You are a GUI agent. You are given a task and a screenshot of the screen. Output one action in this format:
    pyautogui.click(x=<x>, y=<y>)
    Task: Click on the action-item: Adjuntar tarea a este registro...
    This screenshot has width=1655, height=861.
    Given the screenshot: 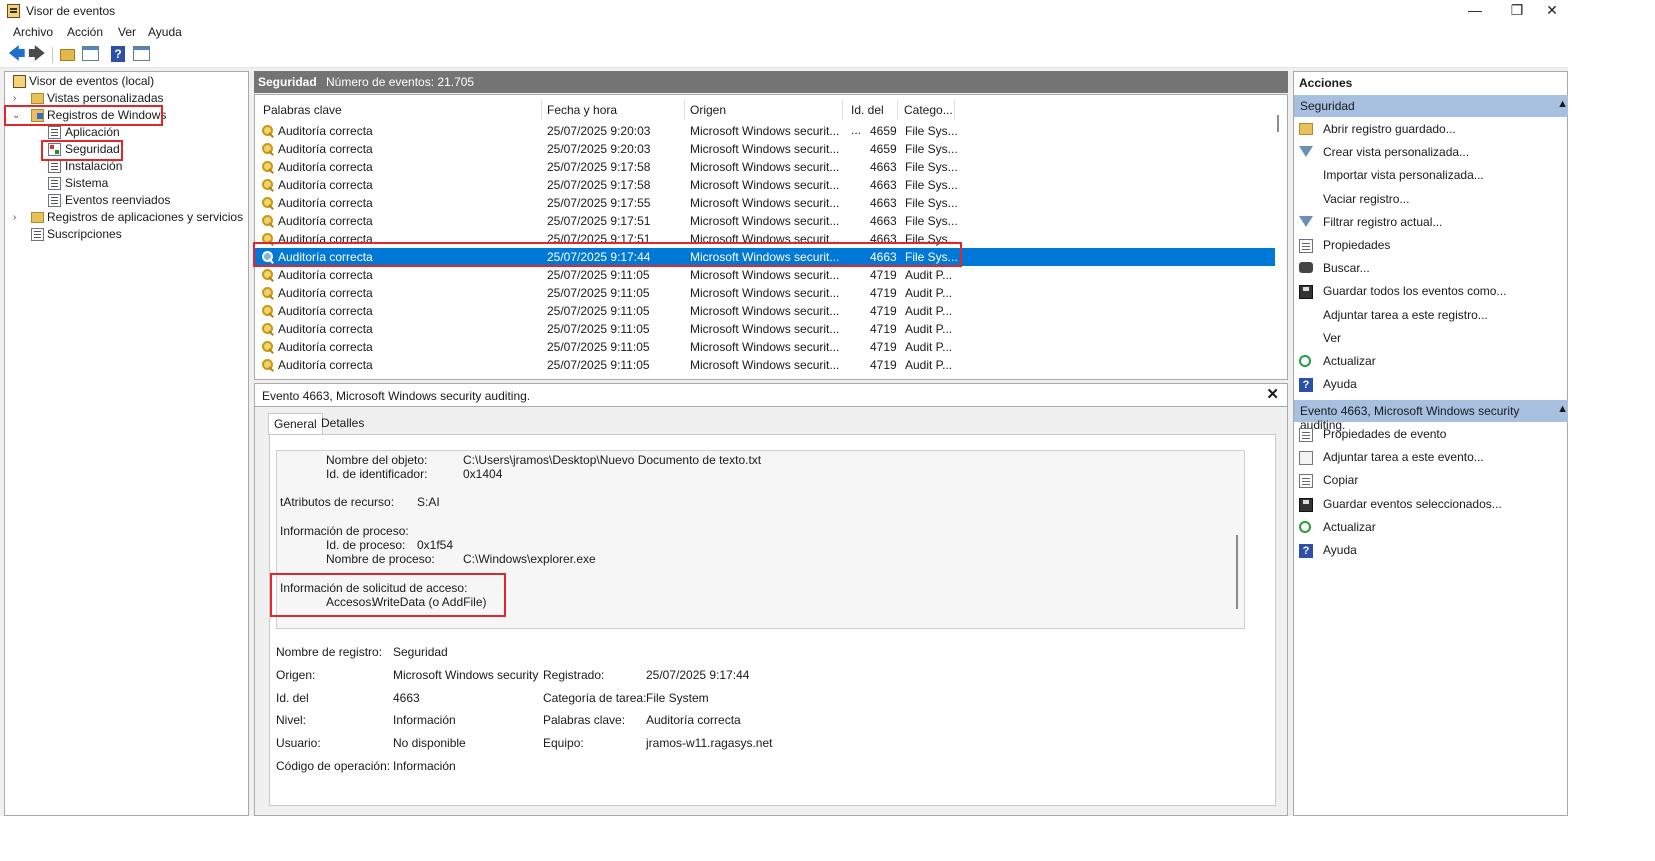 What is the action you would take?
    pyautogui.click(x=1405, y=315)
    